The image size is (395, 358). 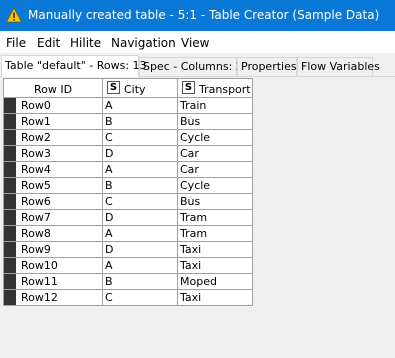 I want to click on row-id-text: Row6, so click(x=36, y=201).